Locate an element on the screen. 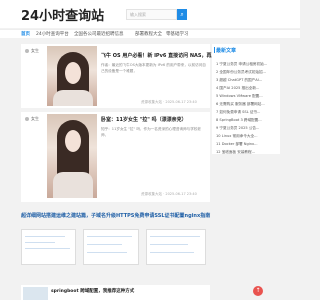  nav-item-learning: 零基础学习 is located at coordinates (177, 34).